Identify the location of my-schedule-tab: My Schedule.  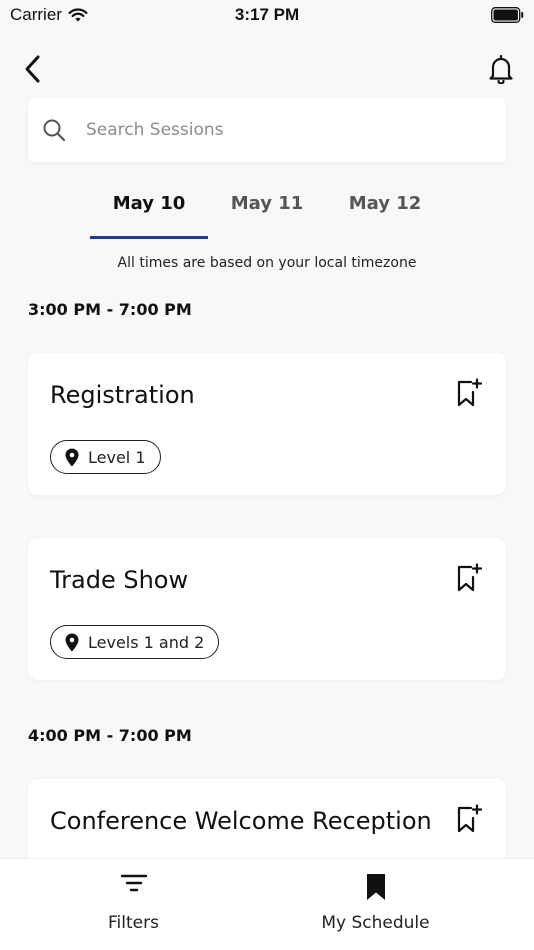
(375, 904).